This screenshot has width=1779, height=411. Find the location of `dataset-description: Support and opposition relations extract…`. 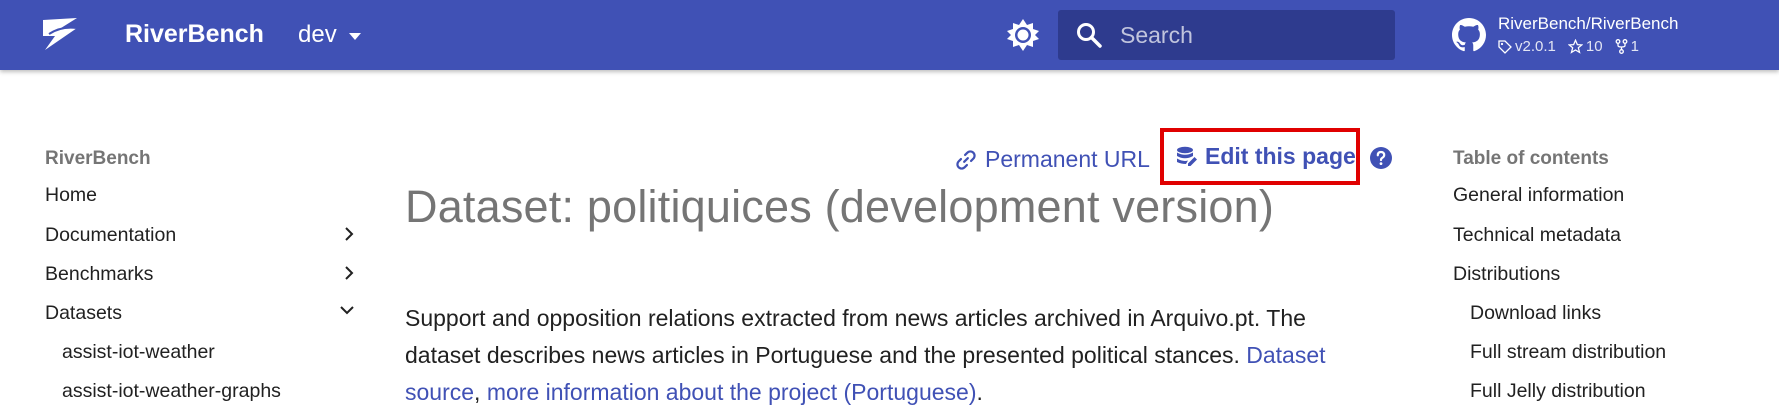

dataset-description: Support and opposition relations extract… is located at coordinates (880, 355).